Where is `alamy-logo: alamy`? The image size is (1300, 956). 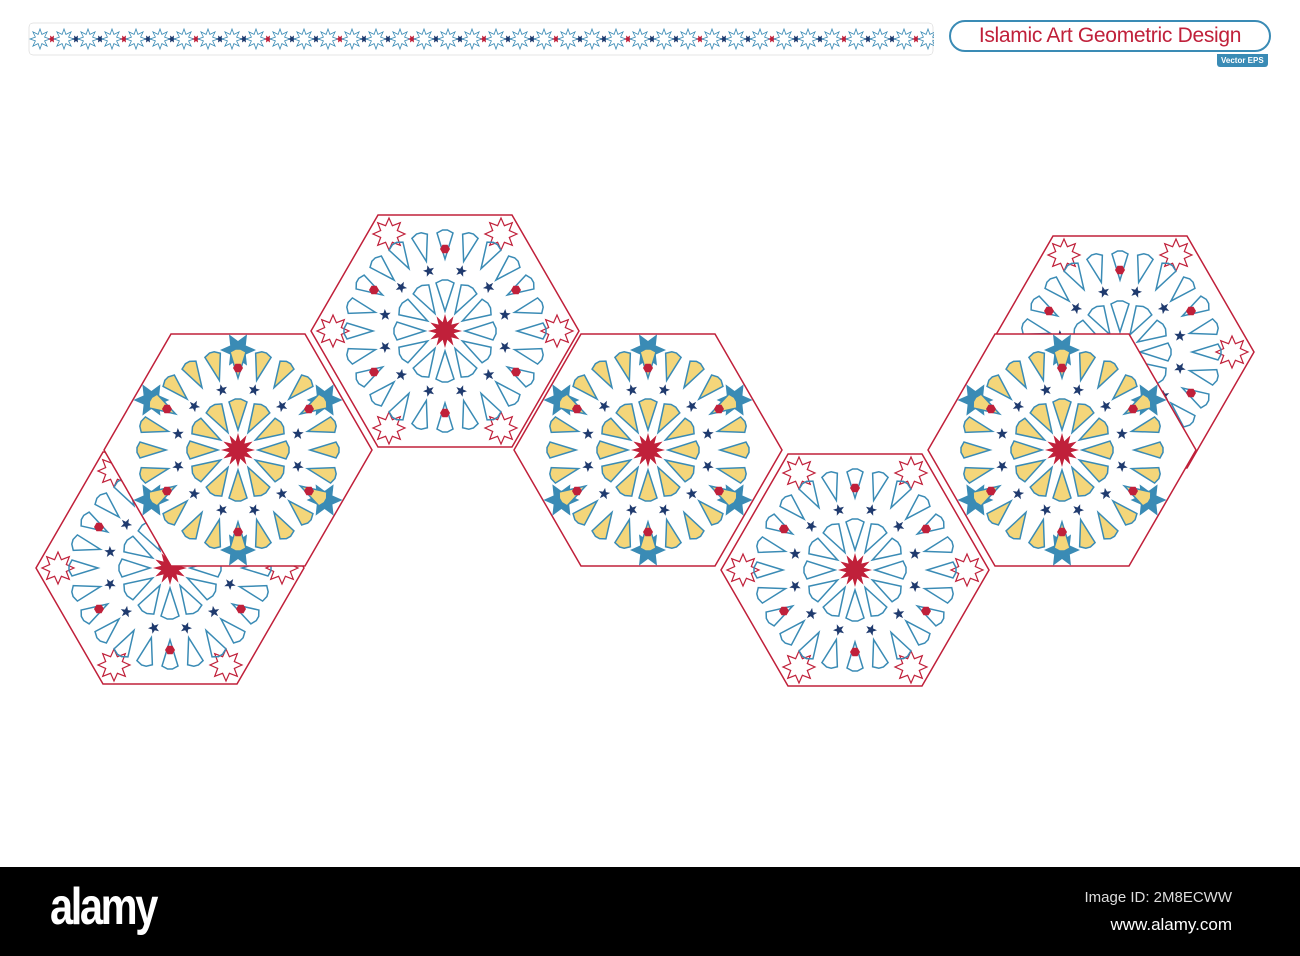
alamy-logo: alamy is located at coordinates (104, 907).